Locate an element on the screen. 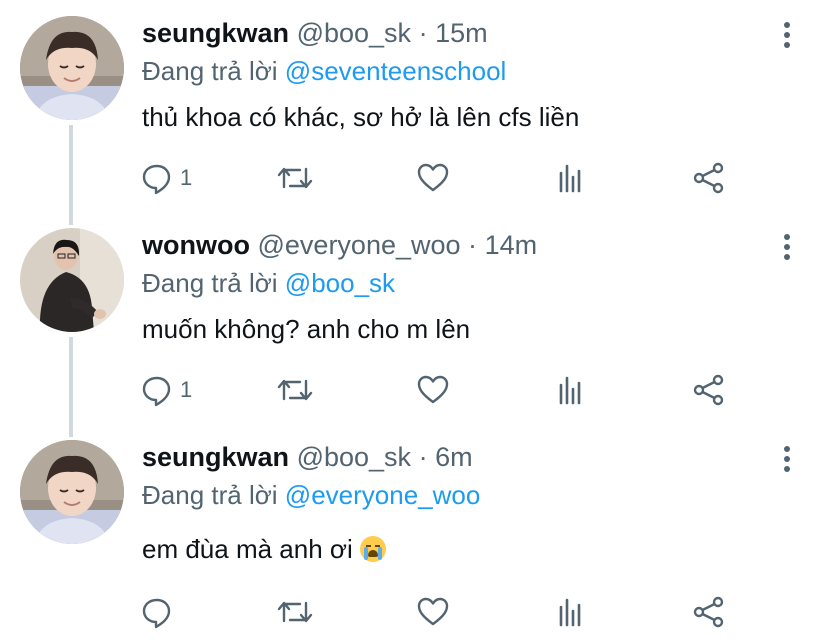 The height and width of the screenshot is (642, 828). tweet-actions is located at coordinates (440, 612).